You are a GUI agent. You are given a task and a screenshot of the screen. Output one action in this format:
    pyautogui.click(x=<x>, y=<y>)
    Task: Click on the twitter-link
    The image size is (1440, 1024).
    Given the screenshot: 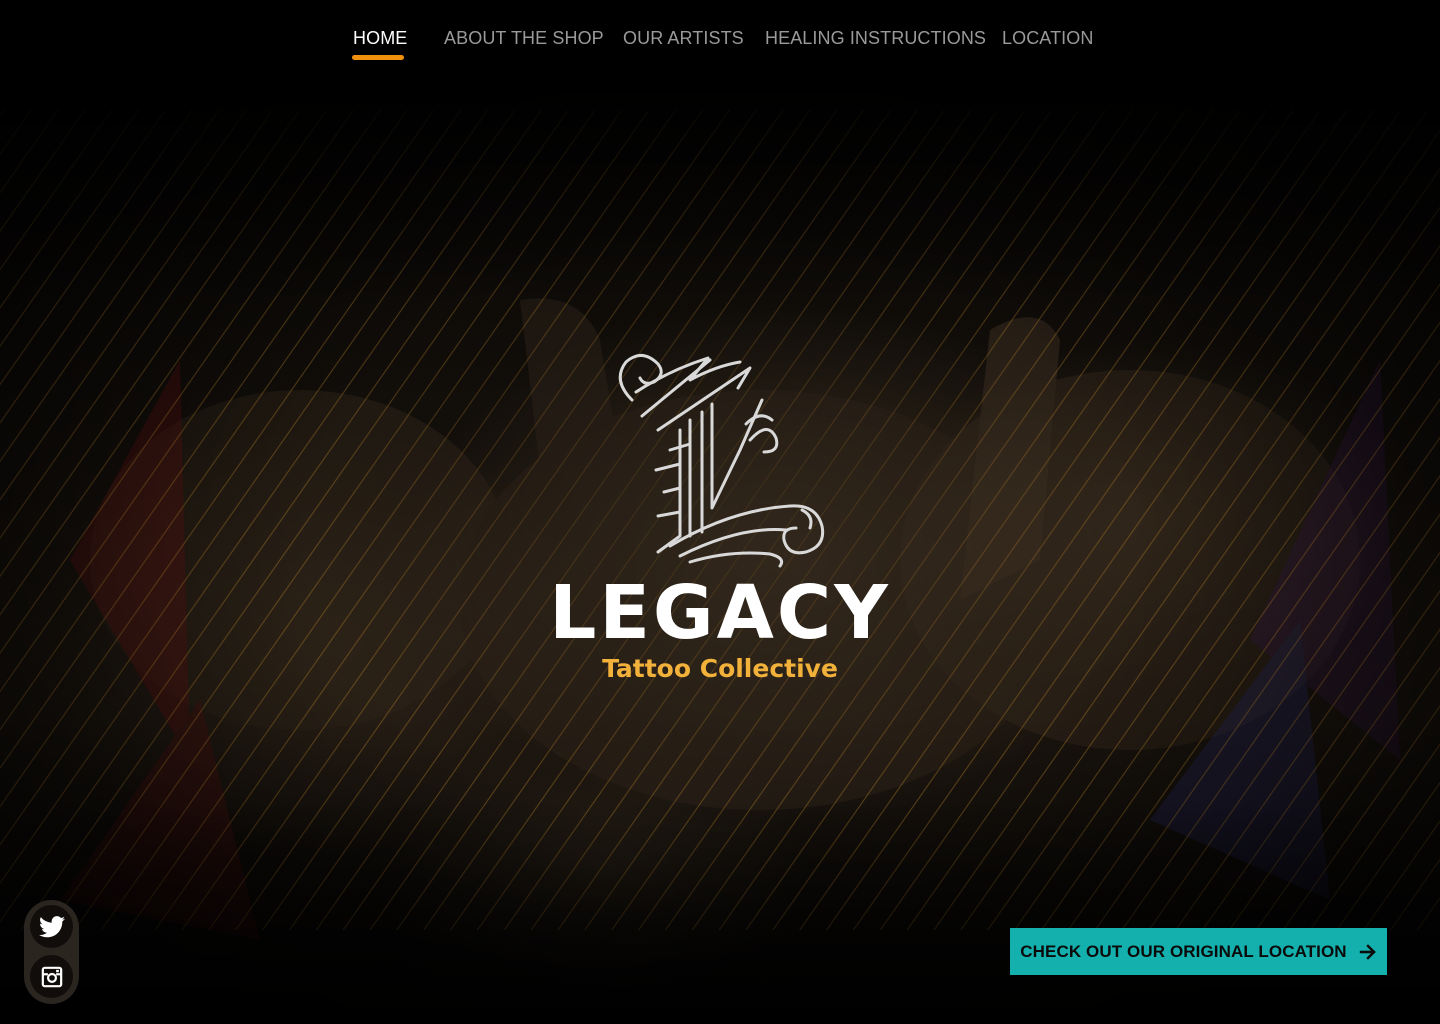 What is the action you would take?
    pyautogui.click(x=51, y=926)
    